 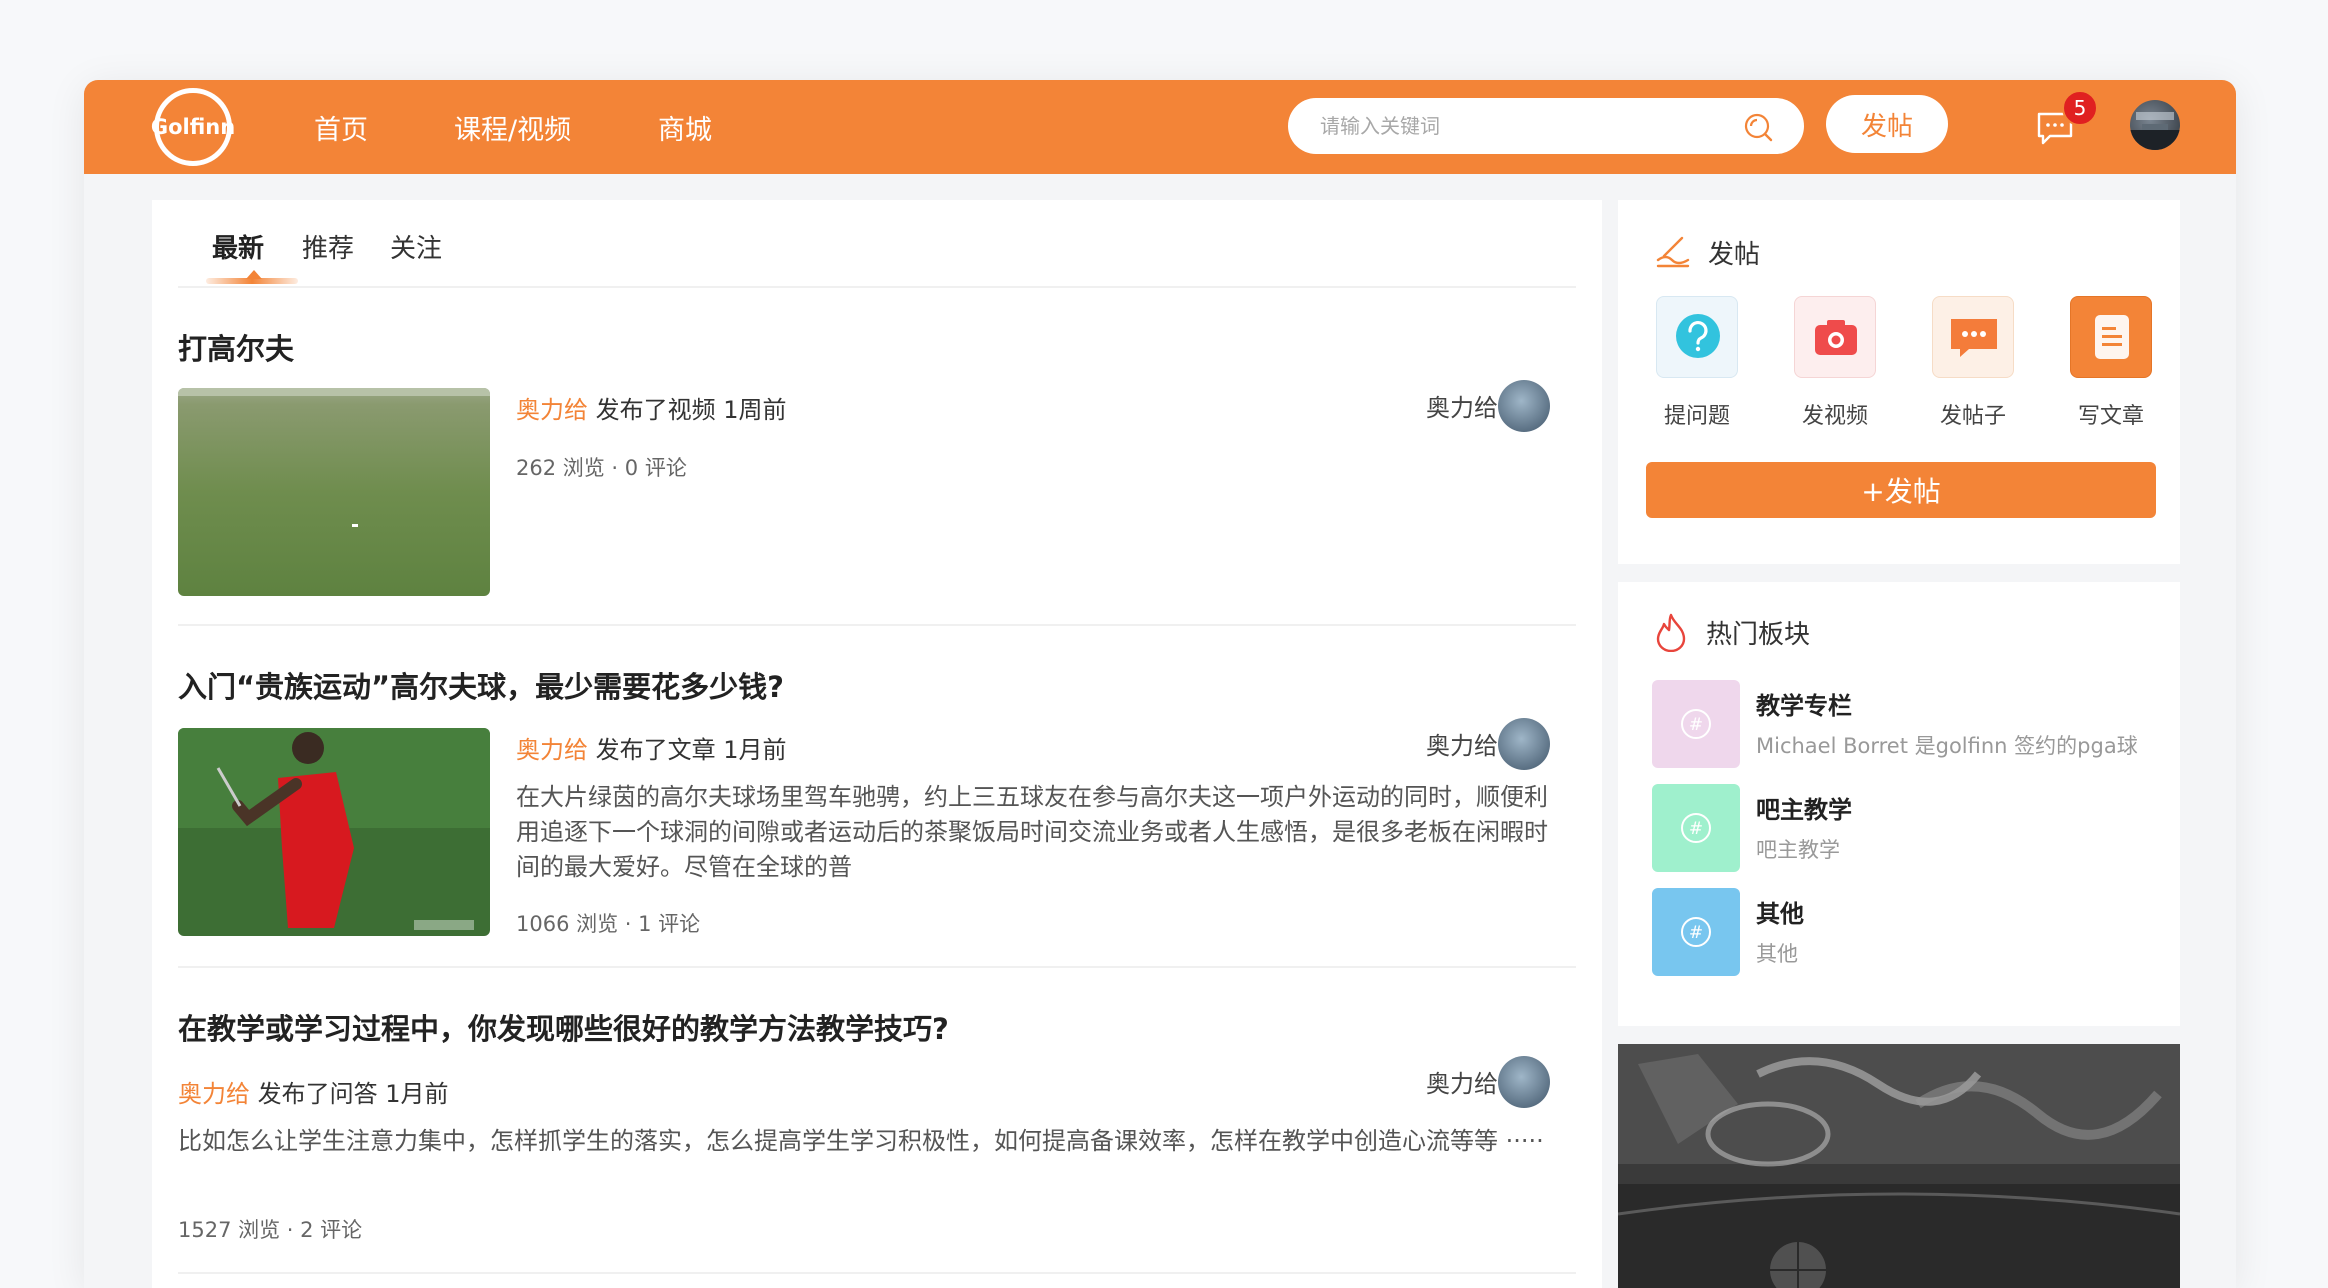 What do you see at coordinates (1892, 828) in the screenshot?
I see `forum-item-owner-teaching: # 吧主教学 吧主教学` at bounding box center [1892, 828].